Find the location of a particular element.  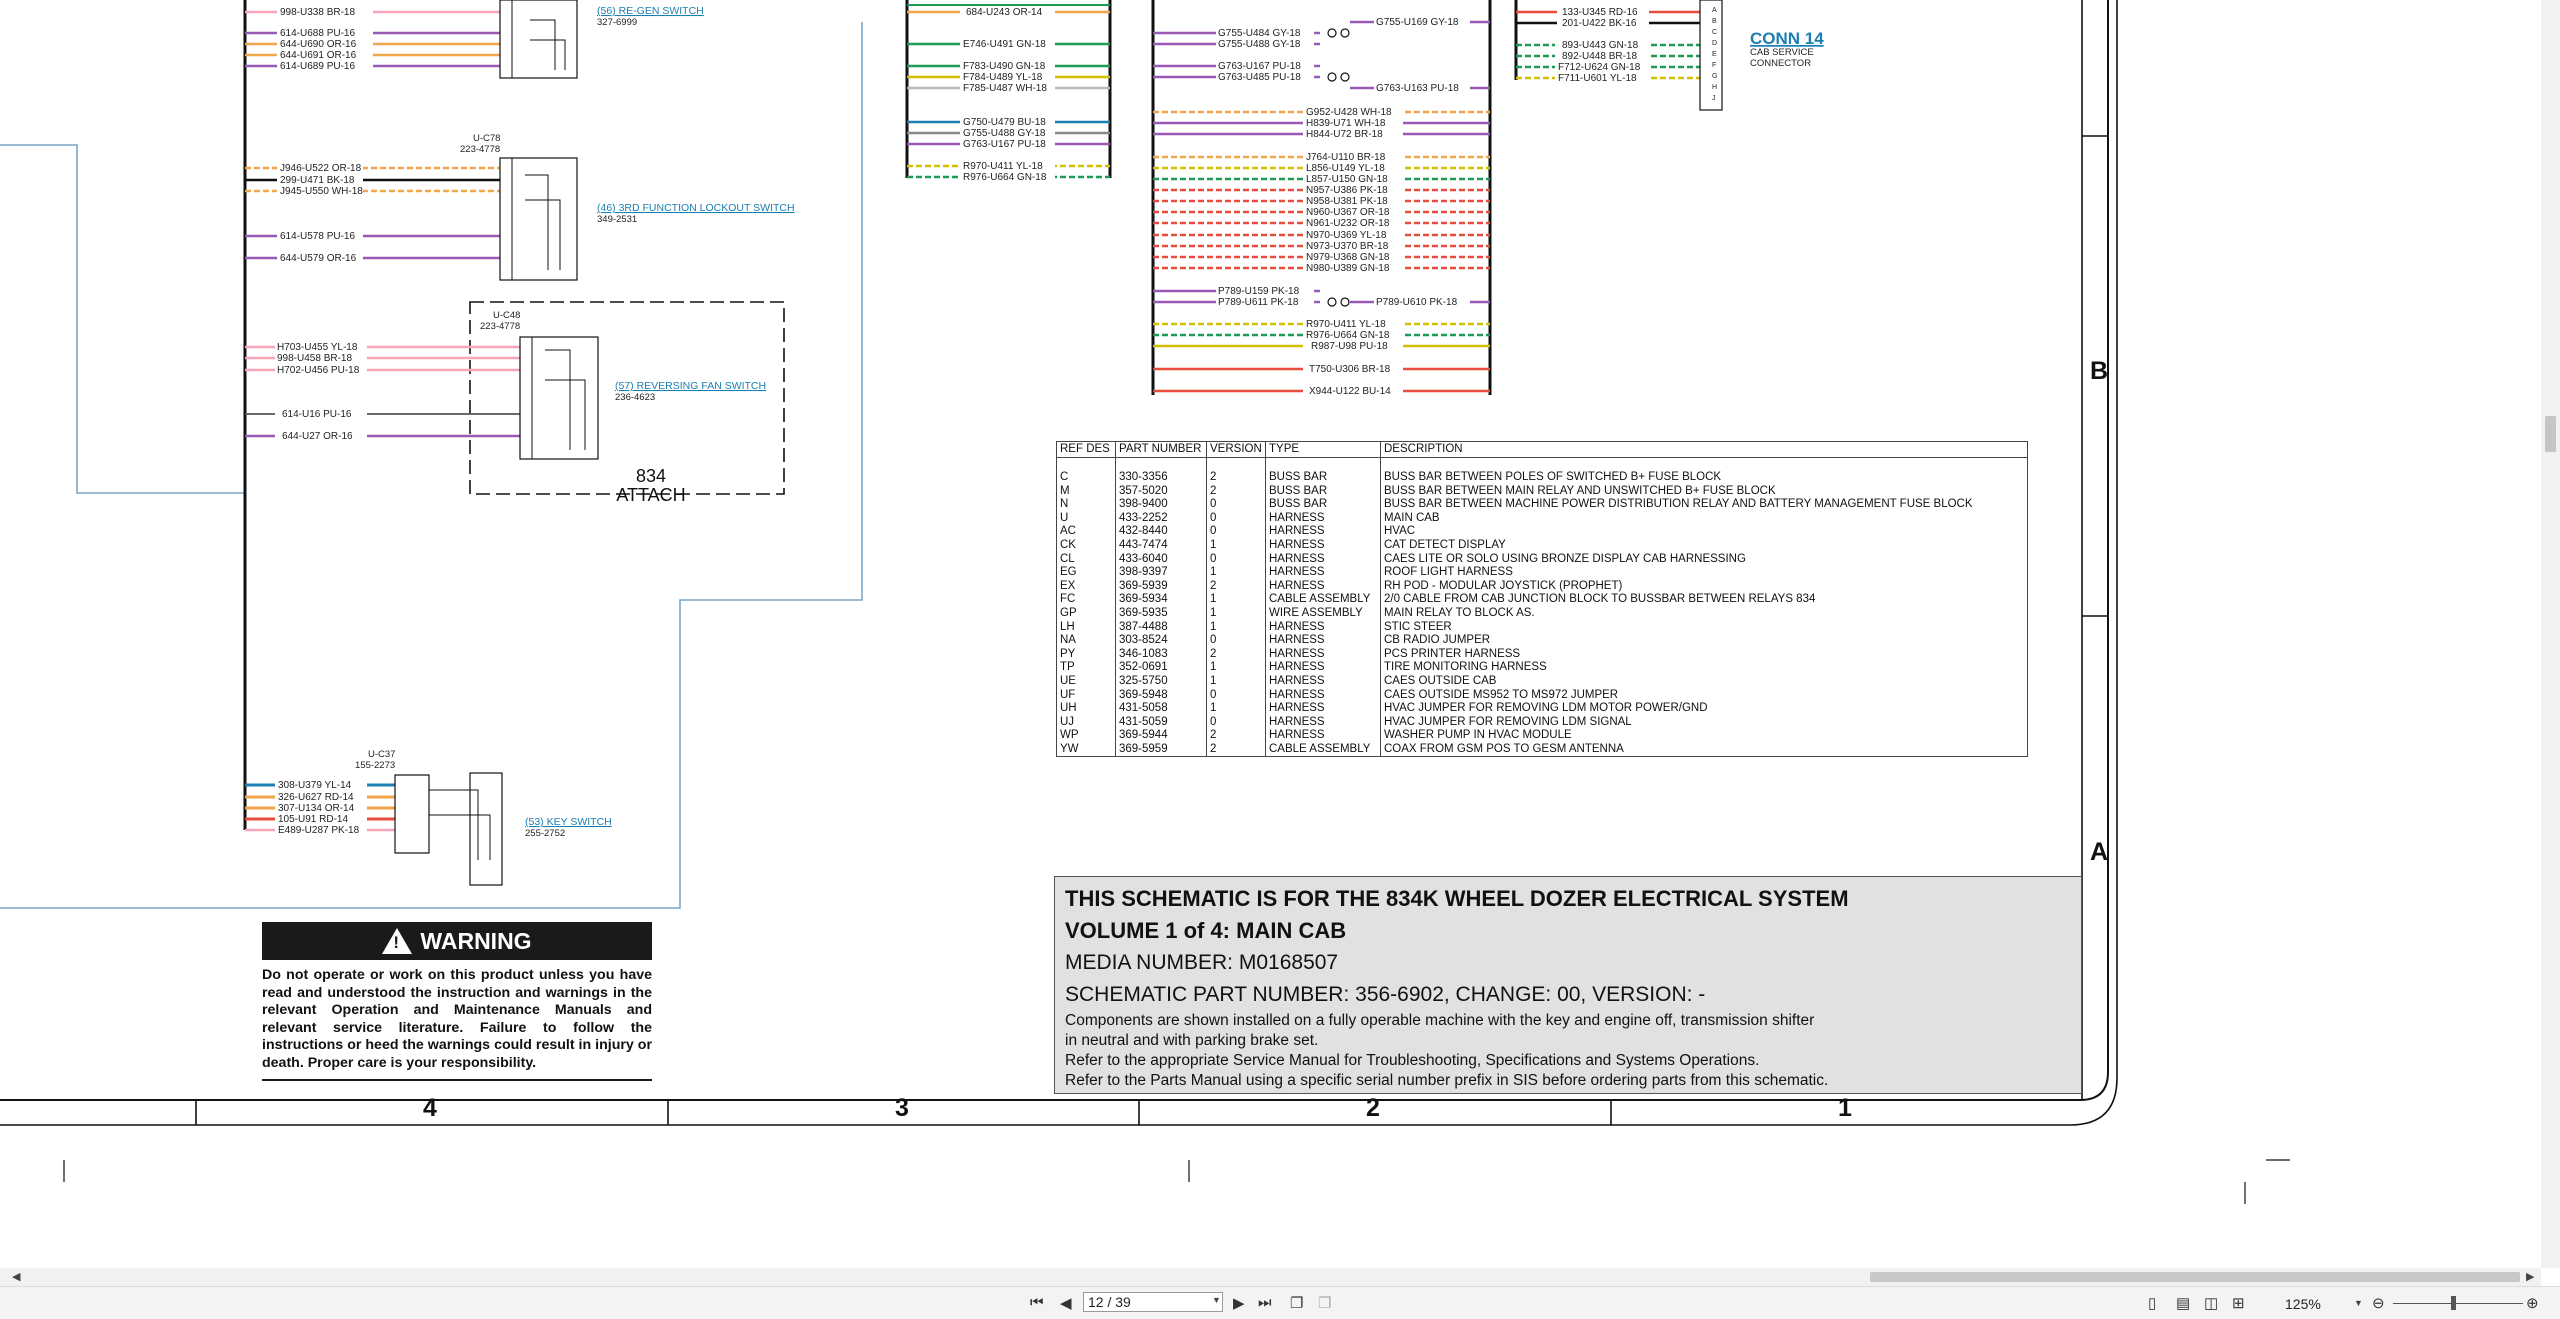

pin-label: H is located at coordinates (1714, 87).